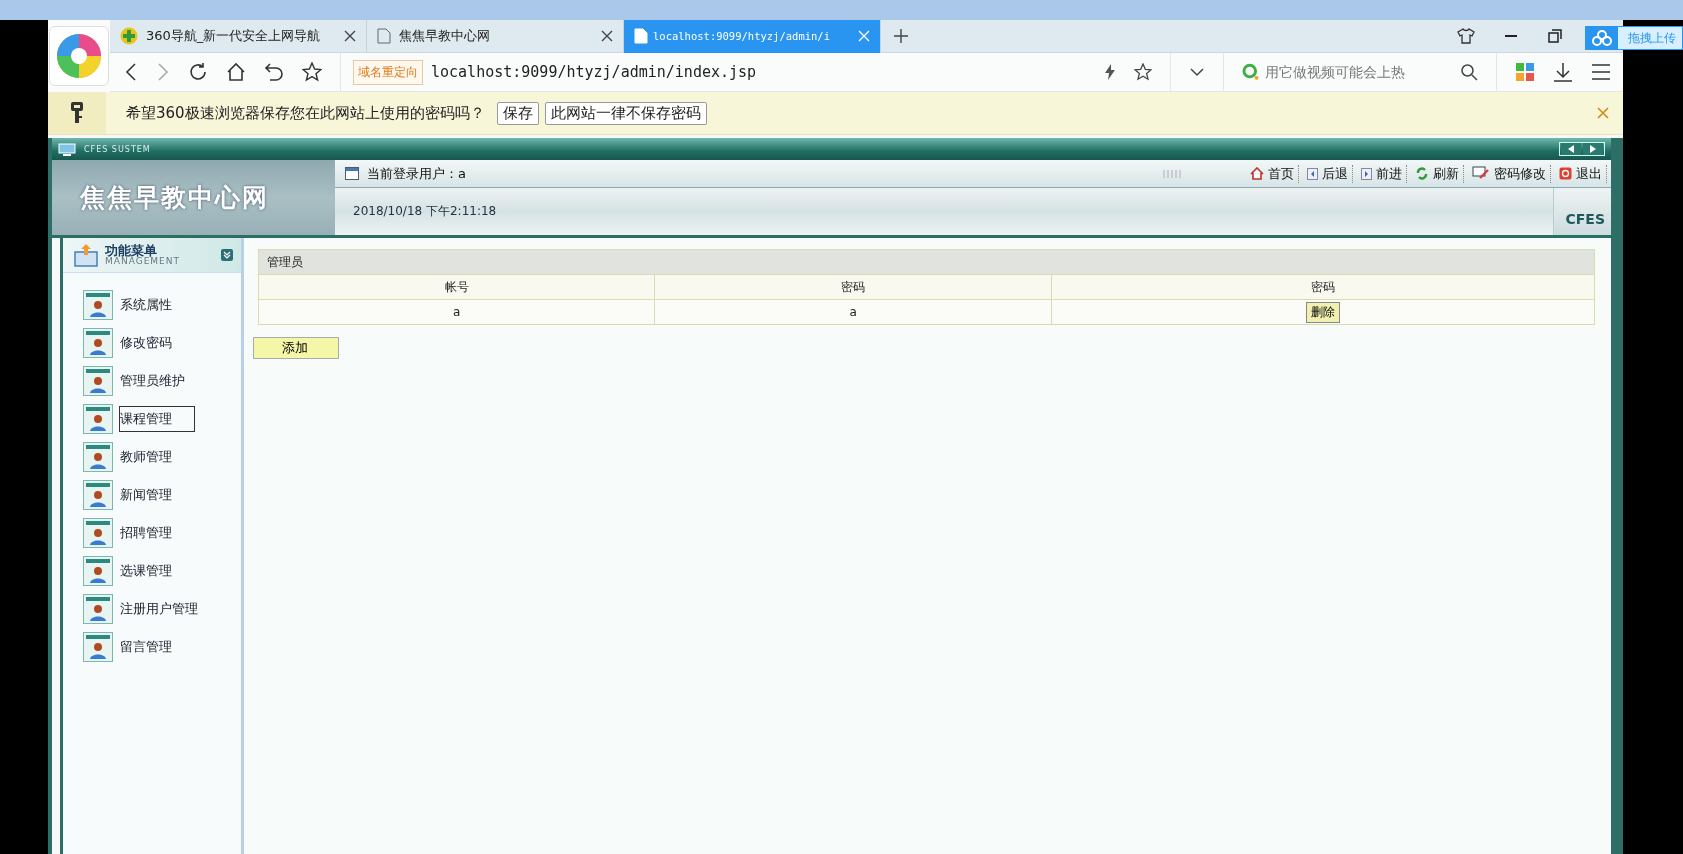 This screenshot has width=1683, height=854. Describe the element at coordinates (157, 495) in the screenshot. I see `menu-item: 新闻管理` at that location.